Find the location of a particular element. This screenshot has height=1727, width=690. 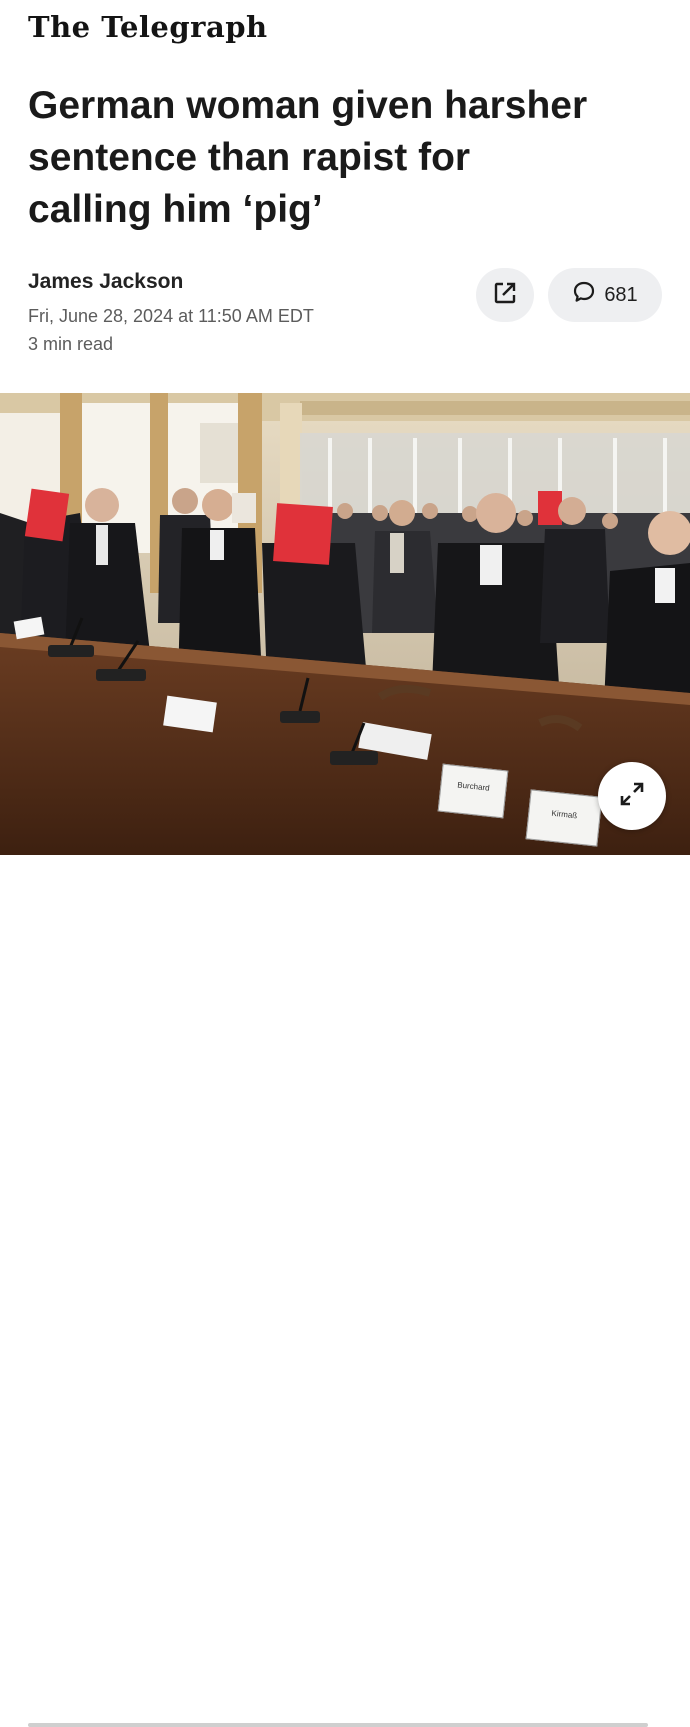

name-plate-text: Burchard is located at coordinates (473, 786).